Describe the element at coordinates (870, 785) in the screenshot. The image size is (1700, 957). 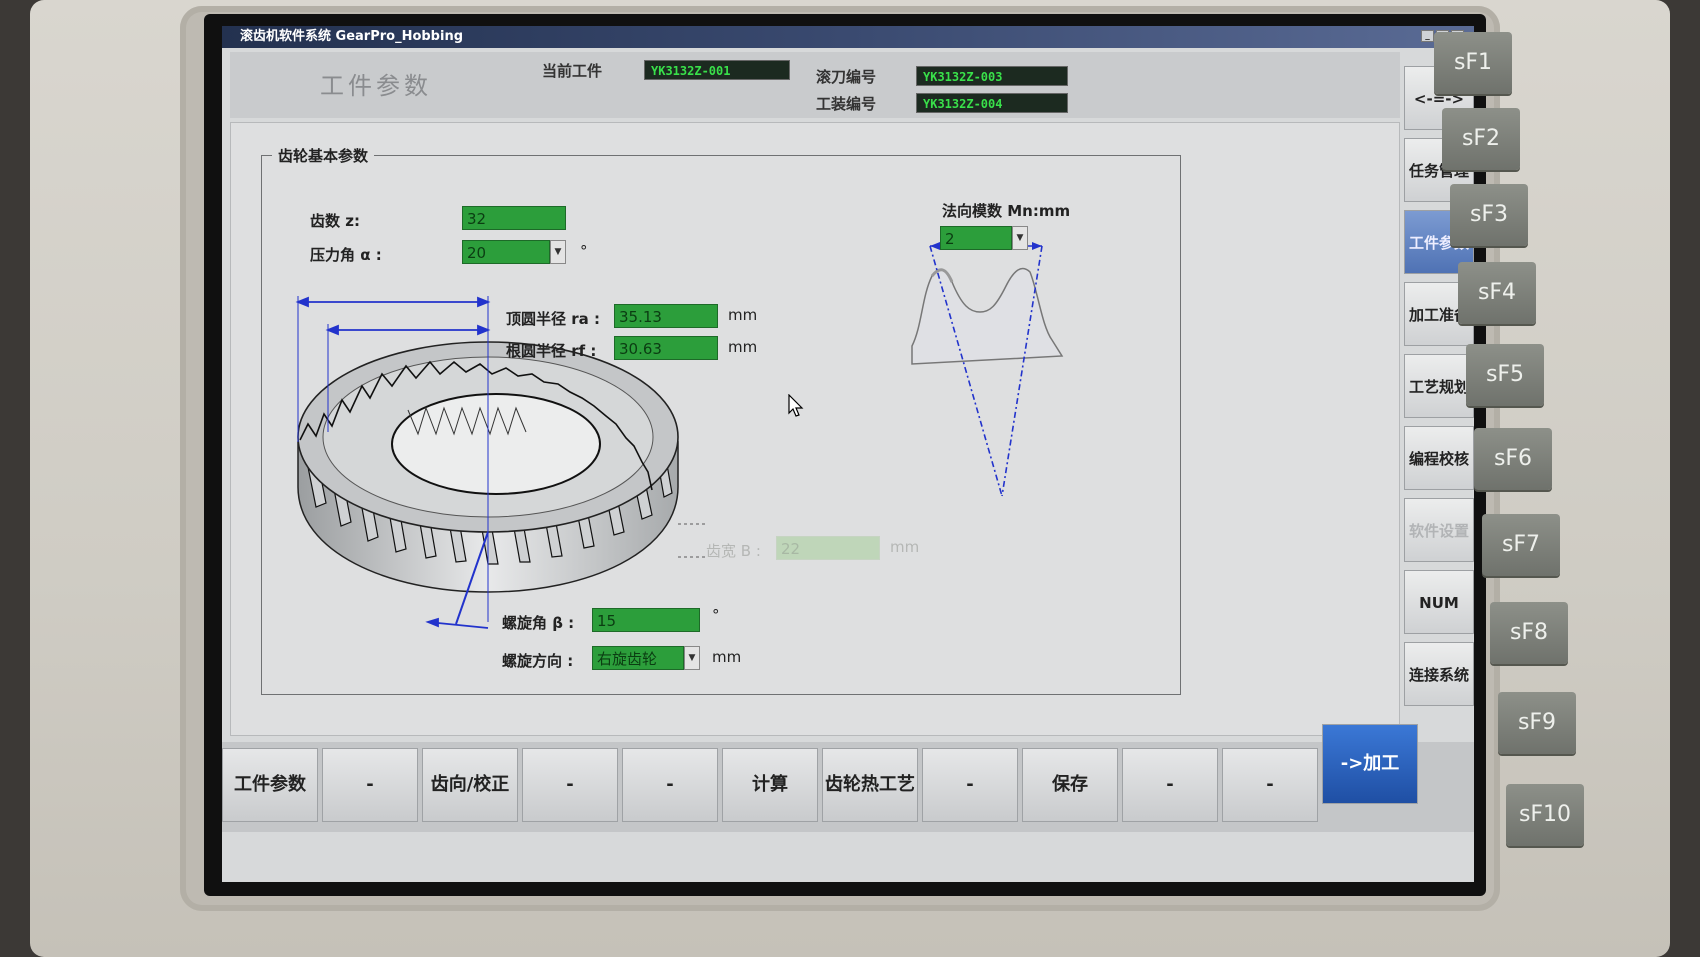
I see `softkey-heat-treatment: 齿轮热工艺` at that location.